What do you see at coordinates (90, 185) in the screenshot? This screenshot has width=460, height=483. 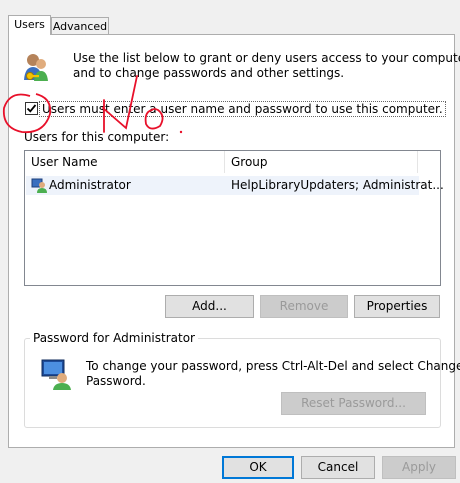 I see `row-user-name: Administrator` at bounding box center [90, 185].